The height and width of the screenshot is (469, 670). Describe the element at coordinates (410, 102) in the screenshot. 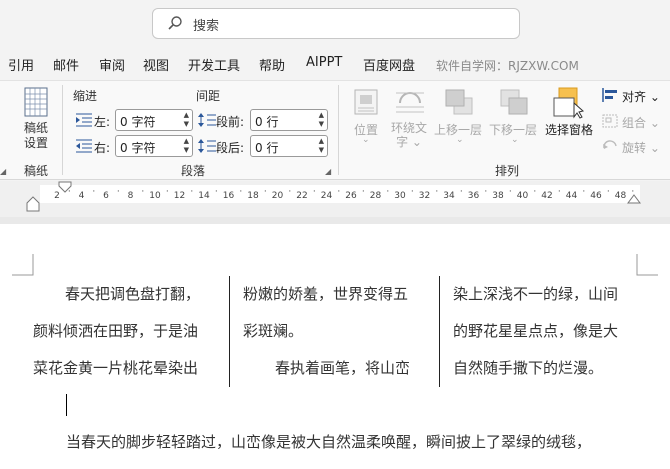

I see `wrap-text-icon` at that location.